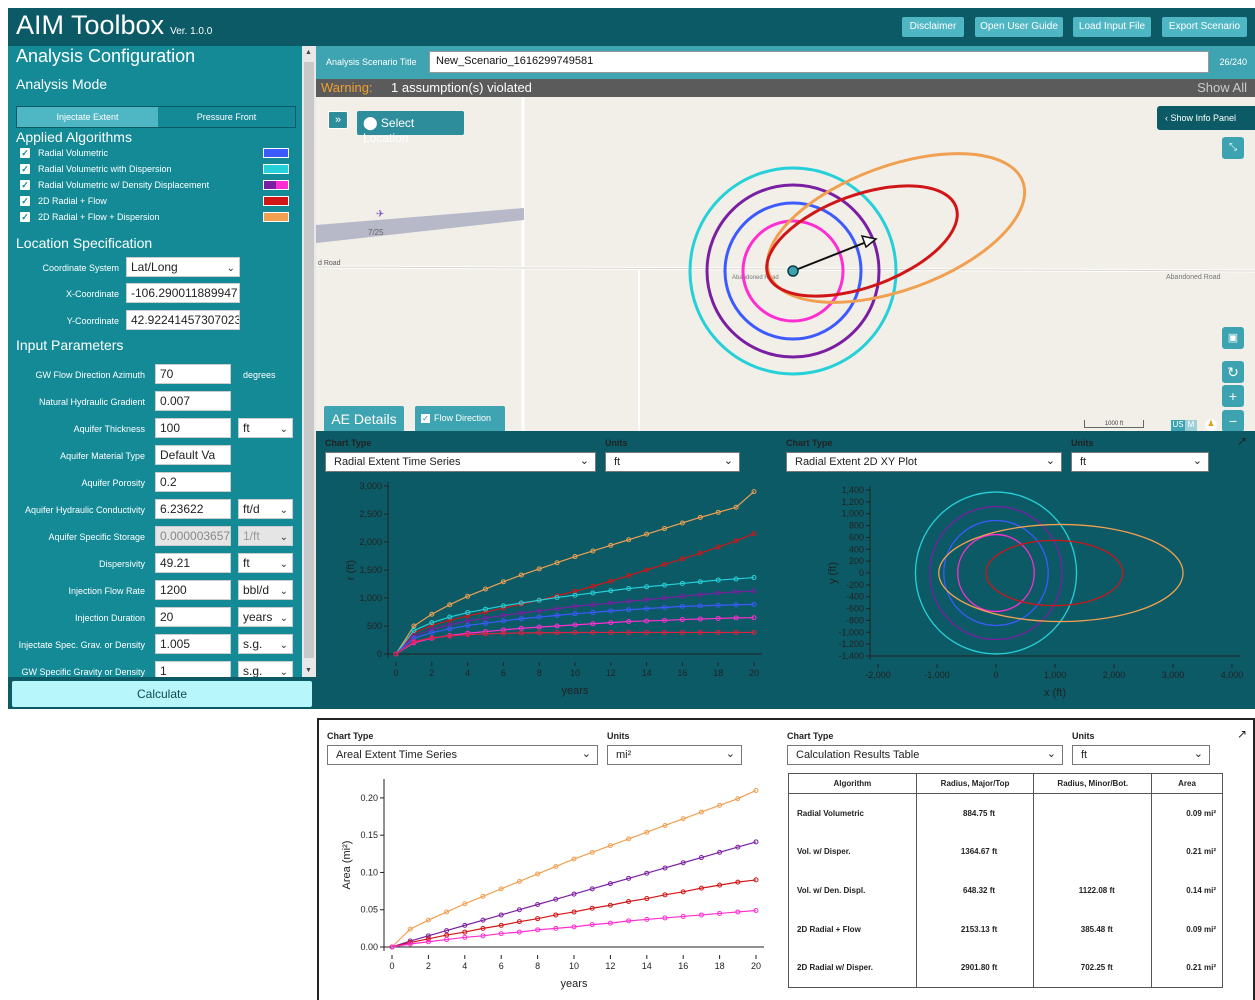  Describe the element at coordinates (308, 670) in the screenshot. I see `scroll-down-icon: ▼` at that location.